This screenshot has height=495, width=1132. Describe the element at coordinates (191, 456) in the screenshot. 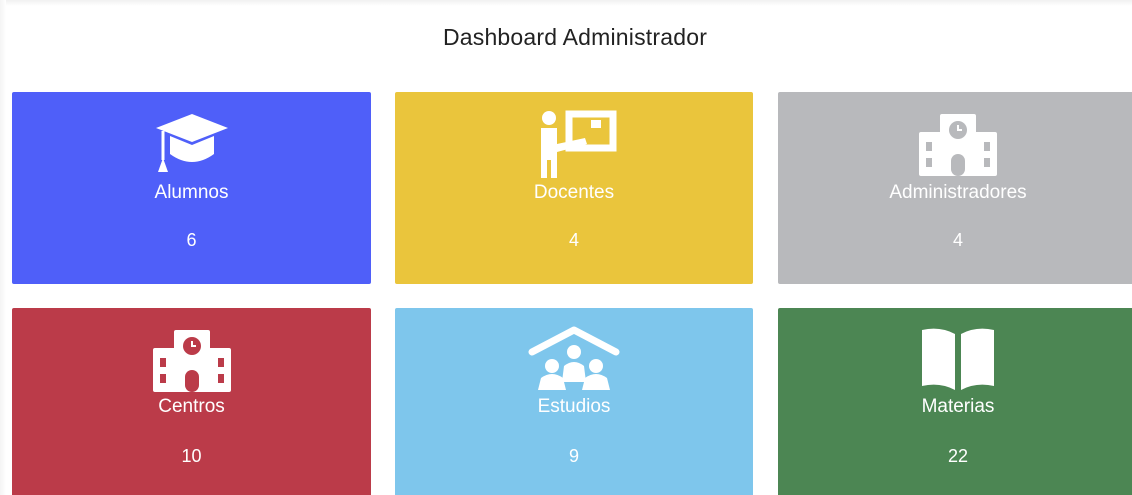

I see `card-count: 10` at that location.